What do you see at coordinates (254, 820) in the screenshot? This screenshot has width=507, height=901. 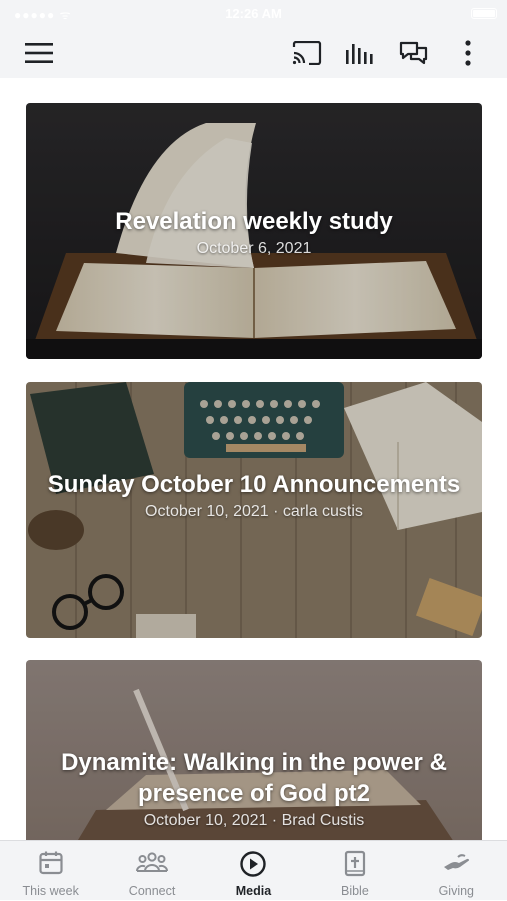 I see `card-meta: October 10, 2021 · Brad Custis` at bounding box center [254, 820].